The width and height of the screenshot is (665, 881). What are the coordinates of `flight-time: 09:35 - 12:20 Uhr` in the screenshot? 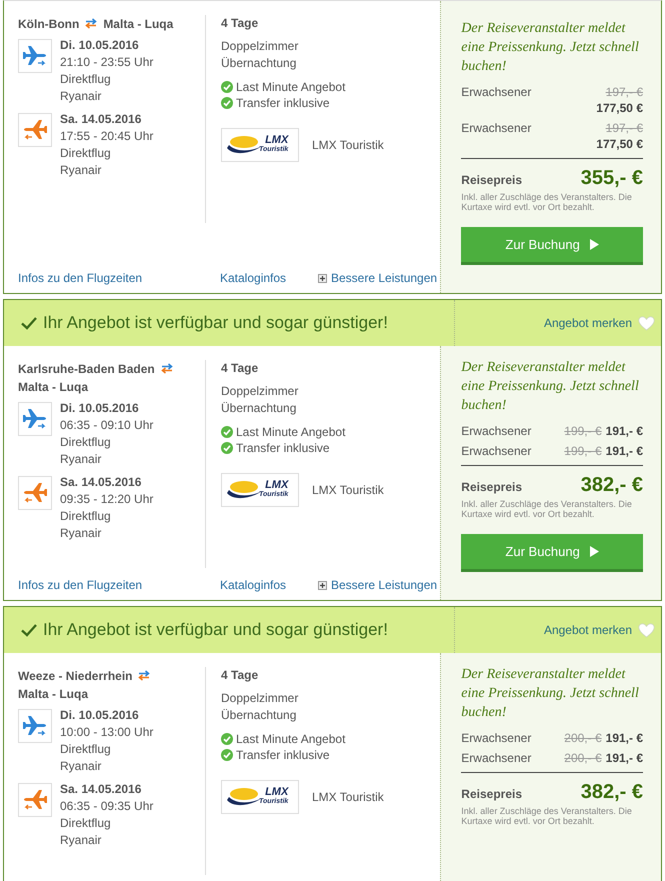 It's located at (107, 499).